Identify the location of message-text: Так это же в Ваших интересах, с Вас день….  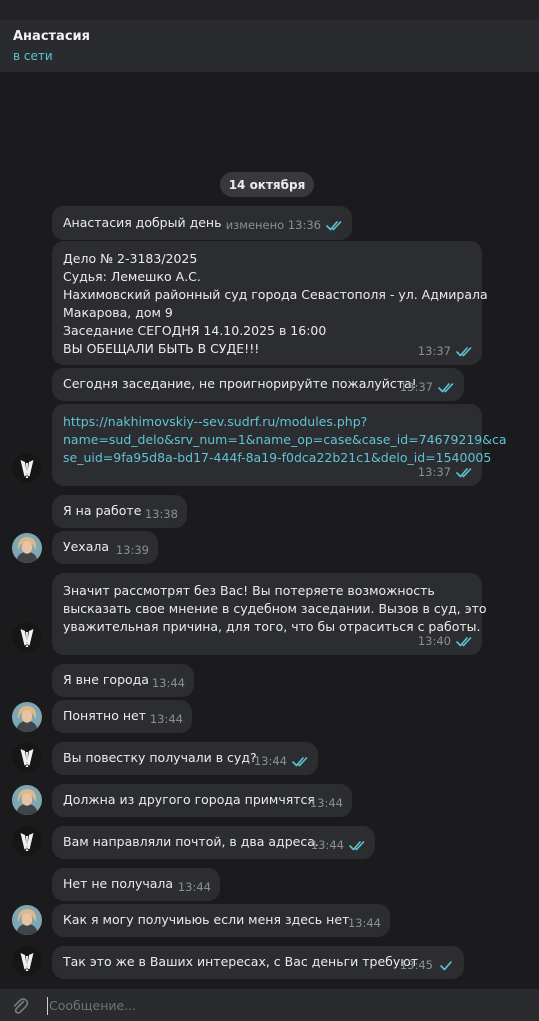
(241, 961).